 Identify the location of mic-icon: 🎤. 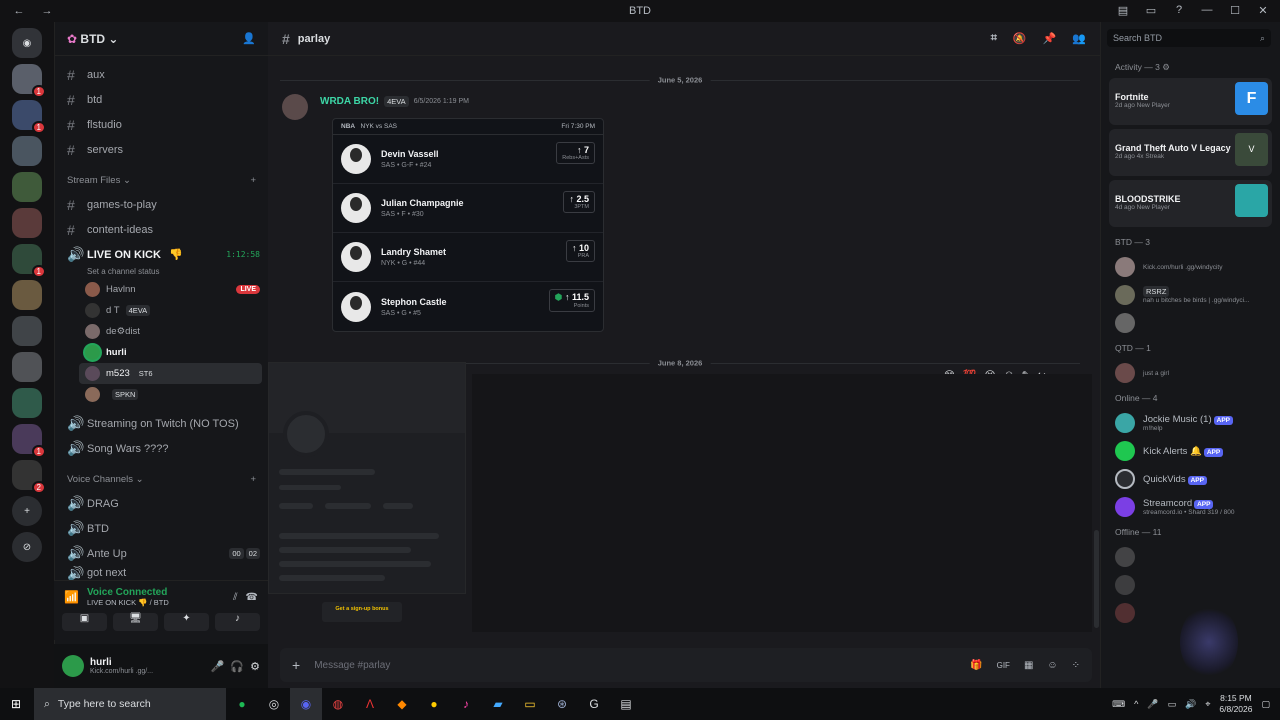
(1152, 704).